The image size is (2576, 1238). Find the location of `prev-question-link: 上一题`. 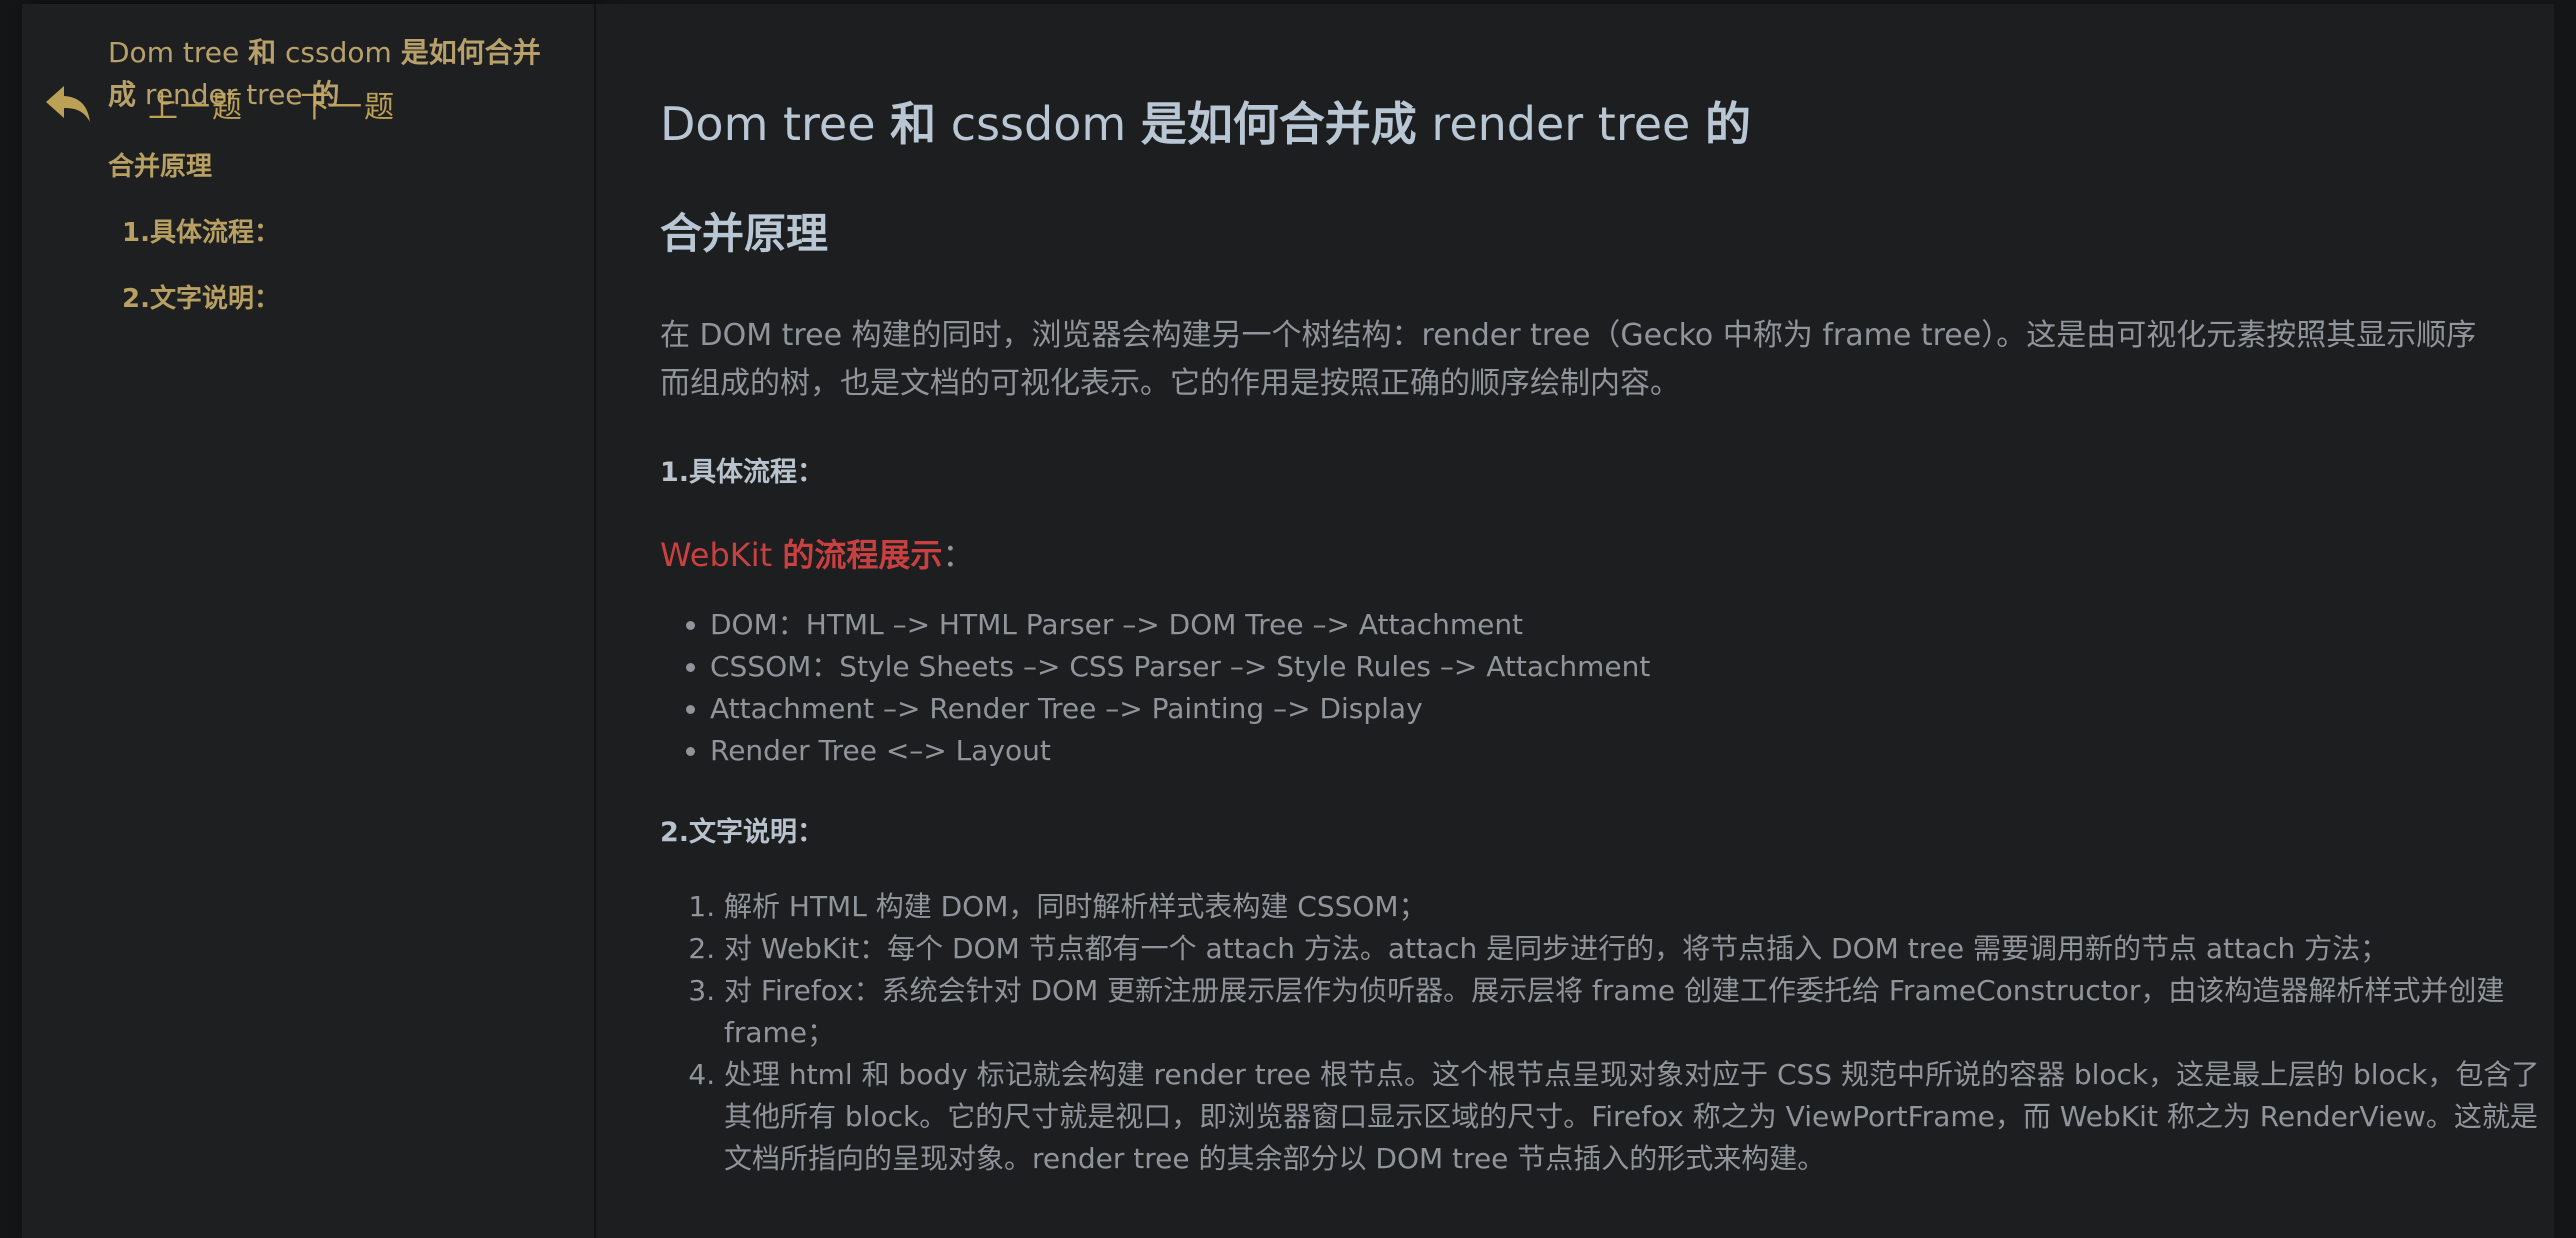

prev-question-link: 上一题 is located at coordinates (196, 104).